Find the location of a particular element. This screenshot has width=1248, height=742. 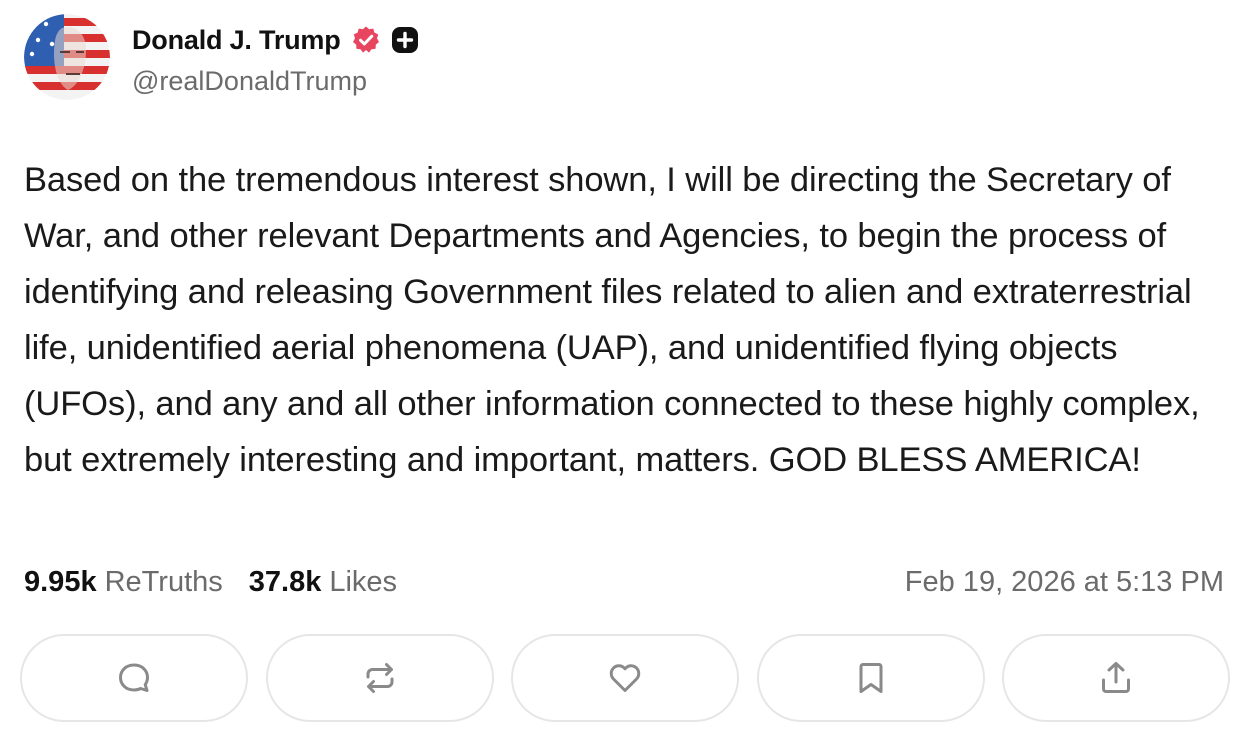

share-button is located at coordinates (1116, 678).